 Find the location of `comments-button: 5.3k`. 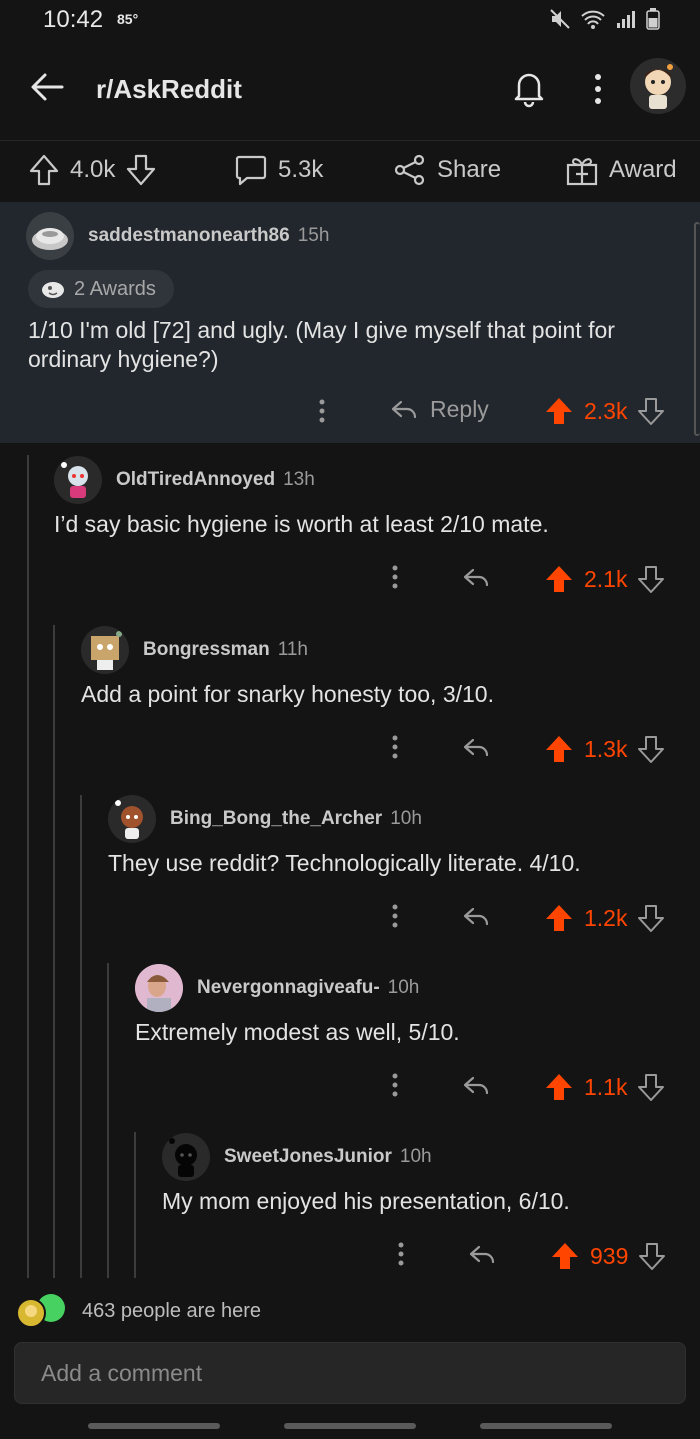

comments-button: 5.3k is located at coordinates (278, 170).